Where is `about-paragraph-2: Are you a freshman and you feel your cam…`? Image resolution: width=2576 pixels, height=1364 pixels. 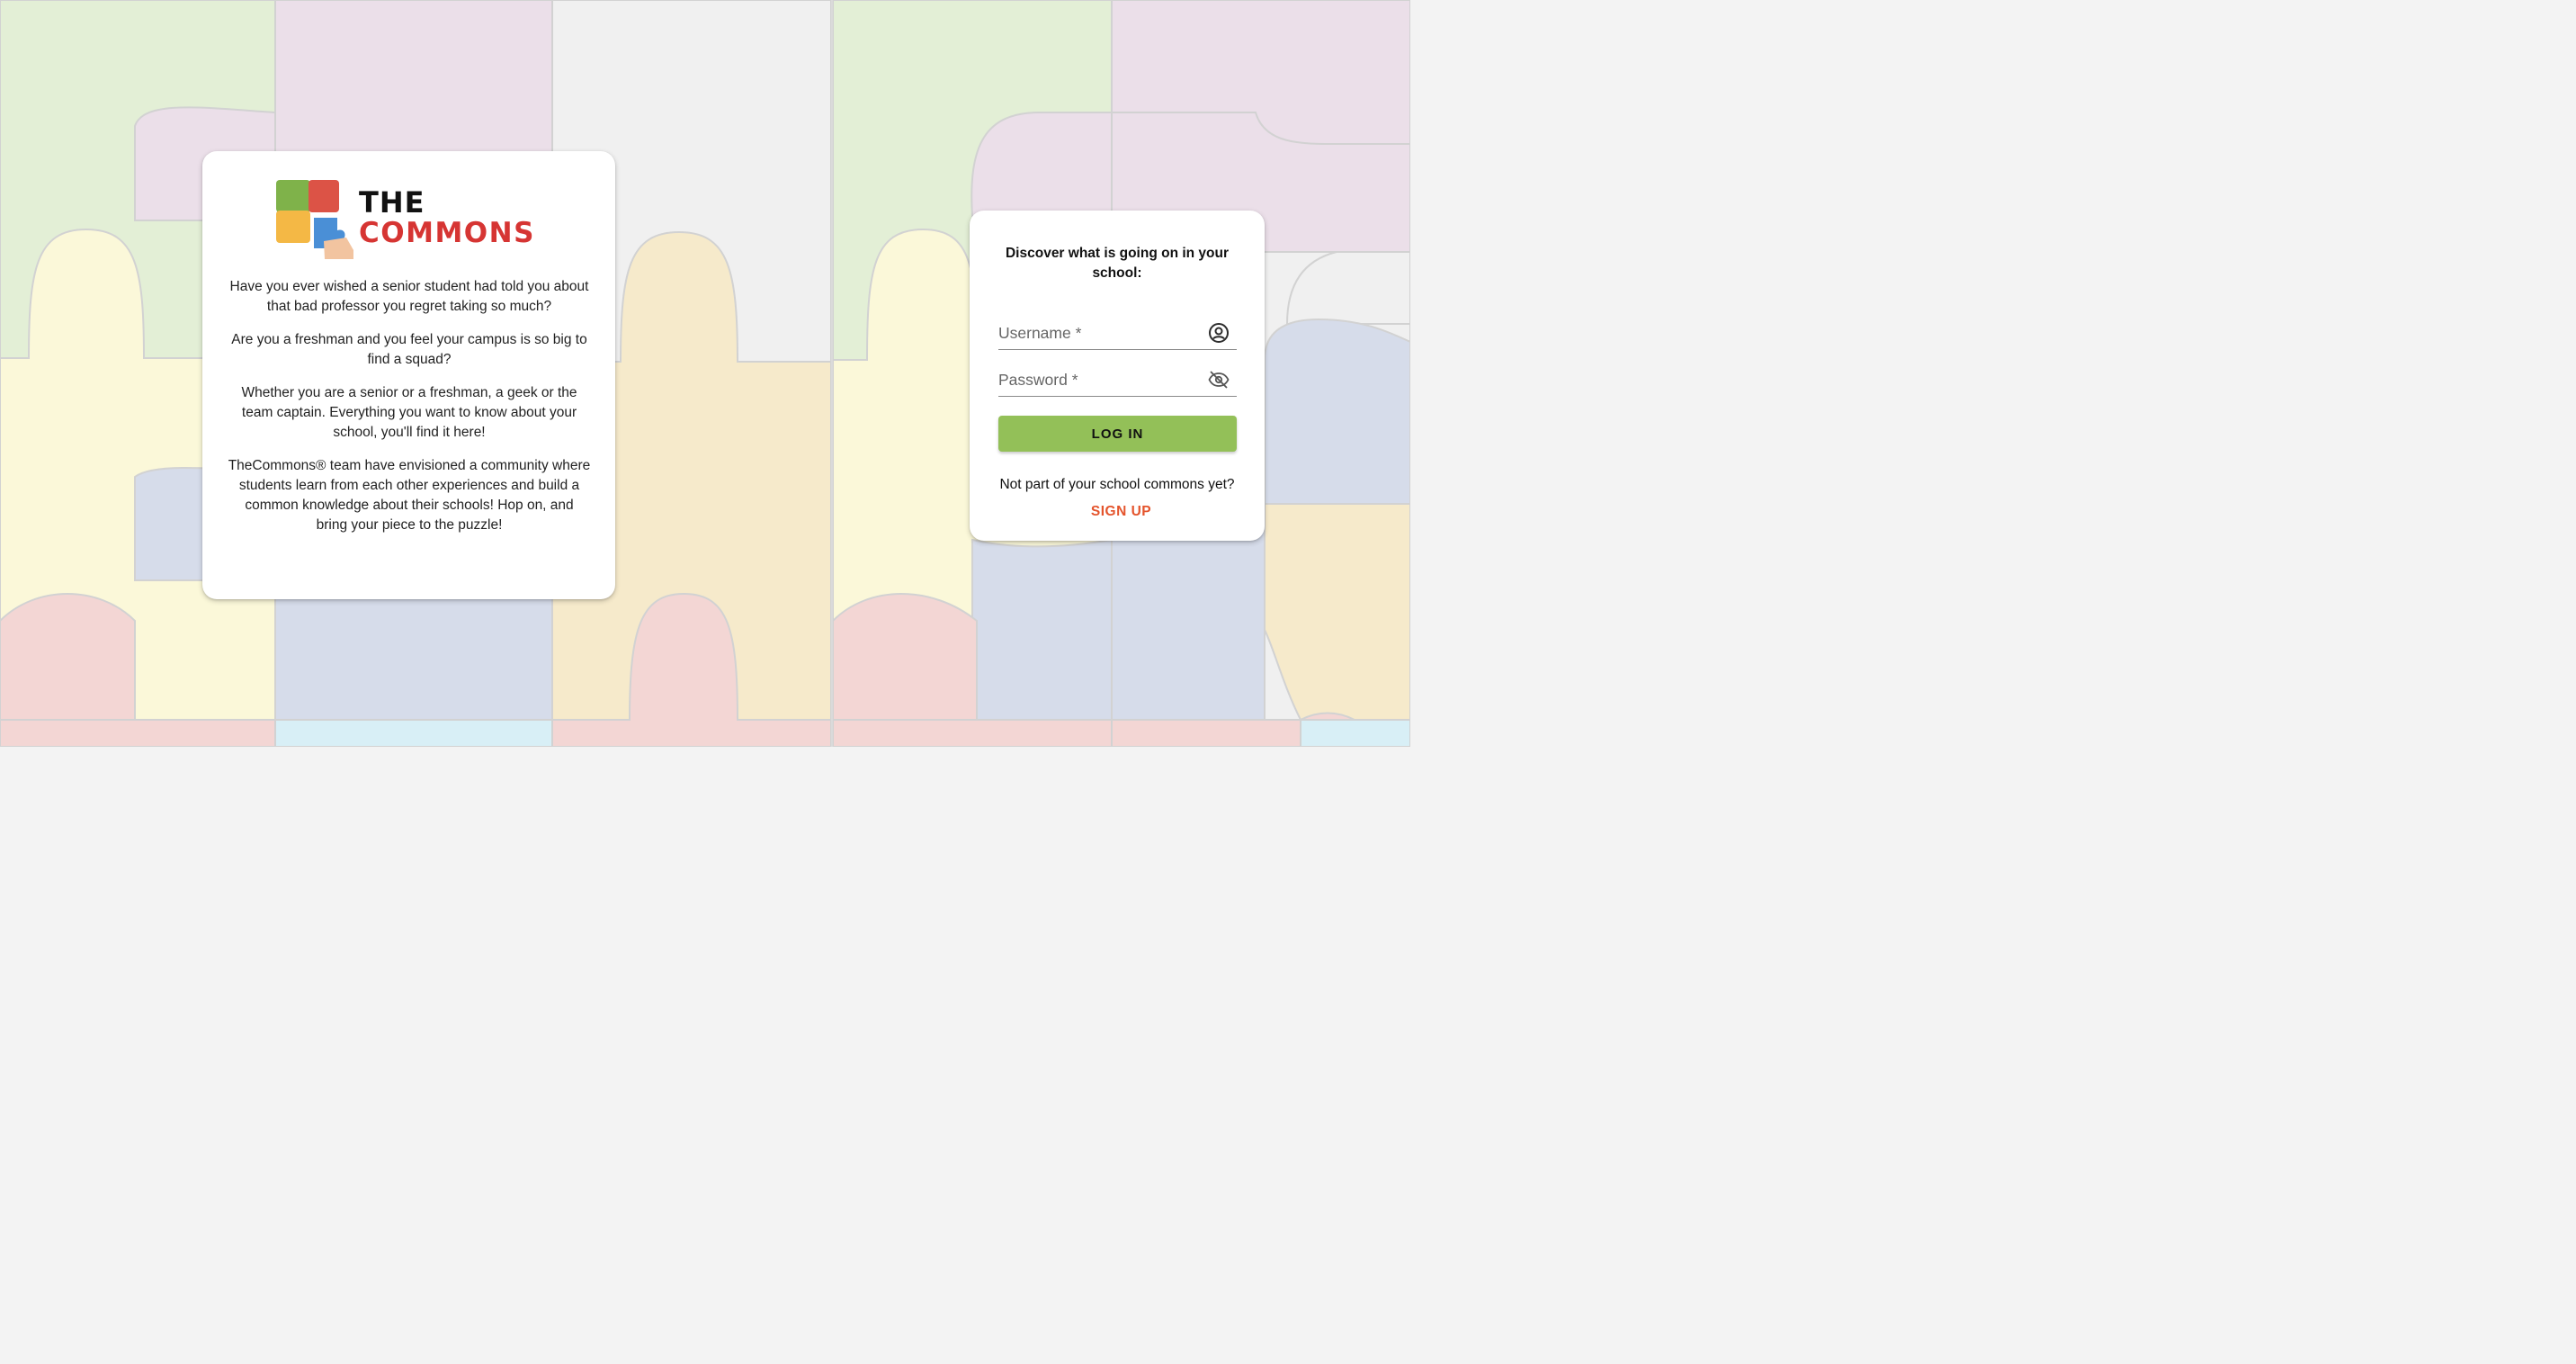
about-paragraph-2: Are you a freshman and you feel your cam… is located at coordinates (409, 349).